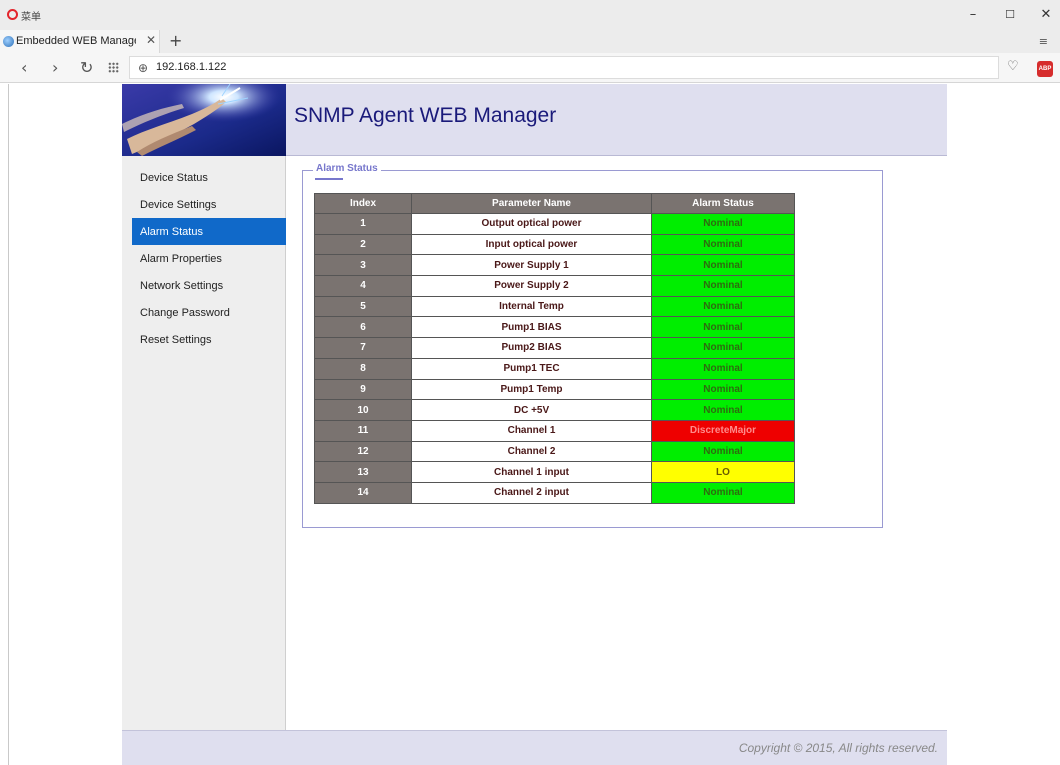 The height and width of the screenshot is (765, 1060). I want to click on reload-icon: ↻, so click(86, 67).